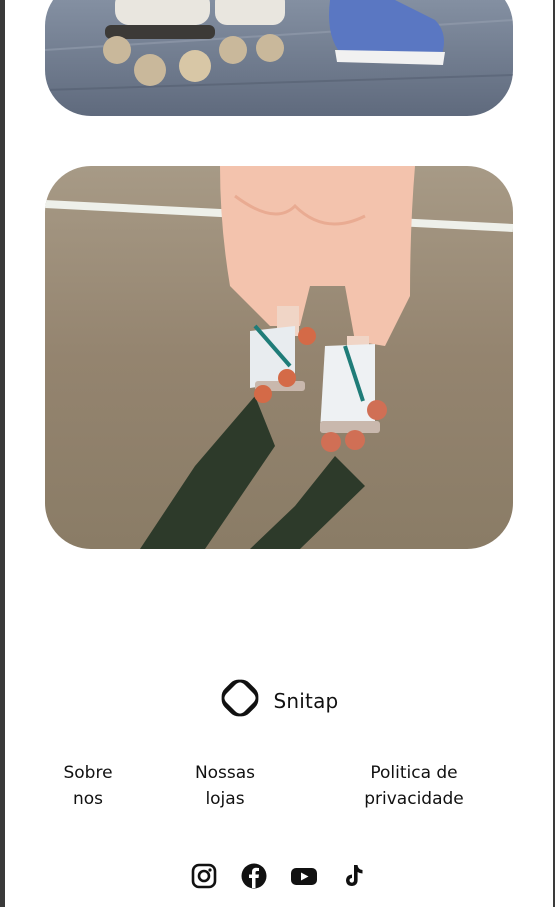 This screenshot has width=555, height=907. What do you see at coordinates (204, 876) in the screenshot?
I see `instagram-icon` at bounding box center [204, 876].